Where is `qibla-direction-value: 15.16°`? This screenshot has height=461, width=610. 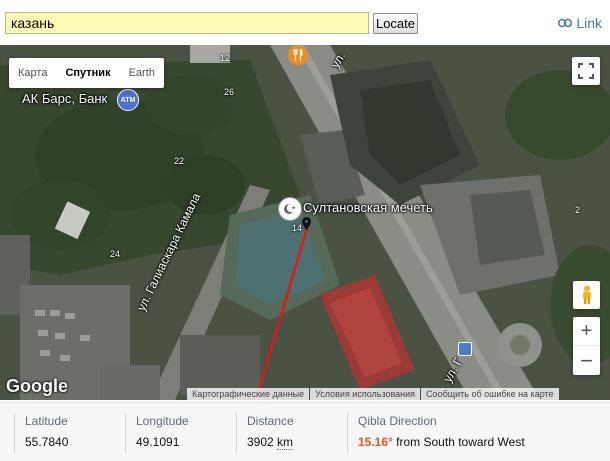 qibla-direction-value: 15.16° is located at coordinates (375, 442).